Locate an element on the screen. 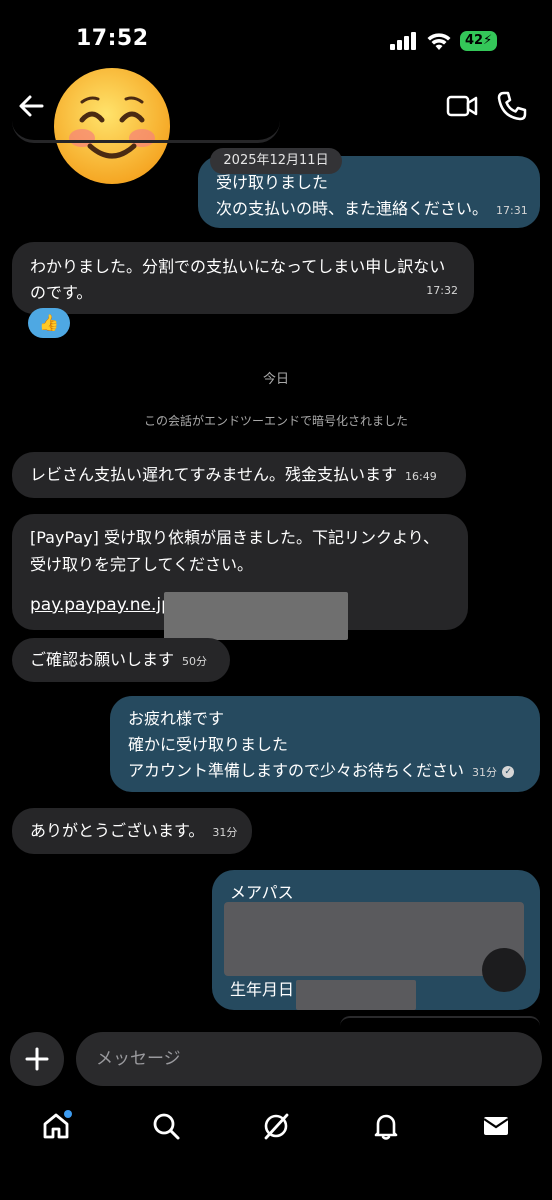  envelope-icon is located at coordinates (496, 1126).